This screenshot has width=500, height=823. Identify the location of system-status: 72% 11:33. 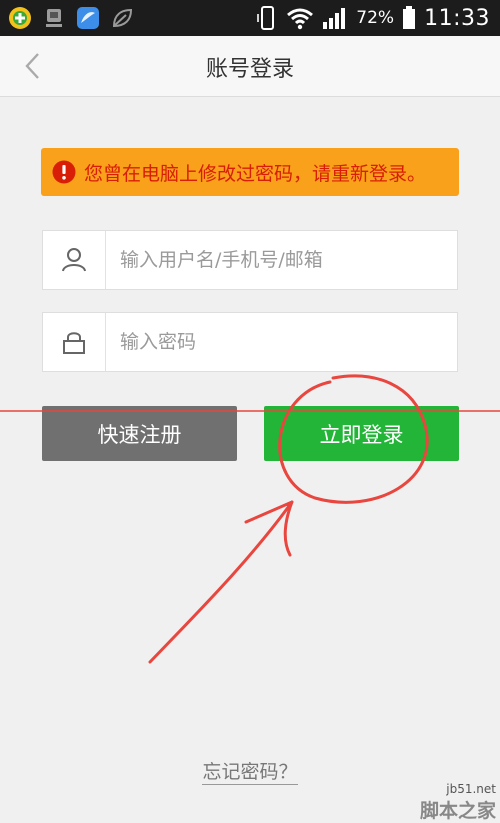
(373, 18).